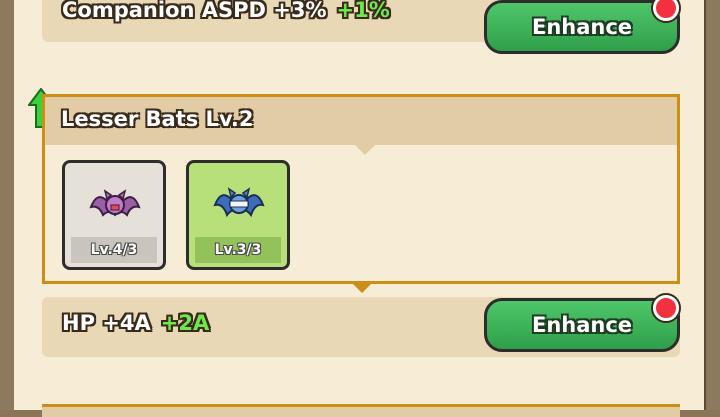  I want to click on companion-card-pink-bat: Lv.4/3, so click(114, 215).